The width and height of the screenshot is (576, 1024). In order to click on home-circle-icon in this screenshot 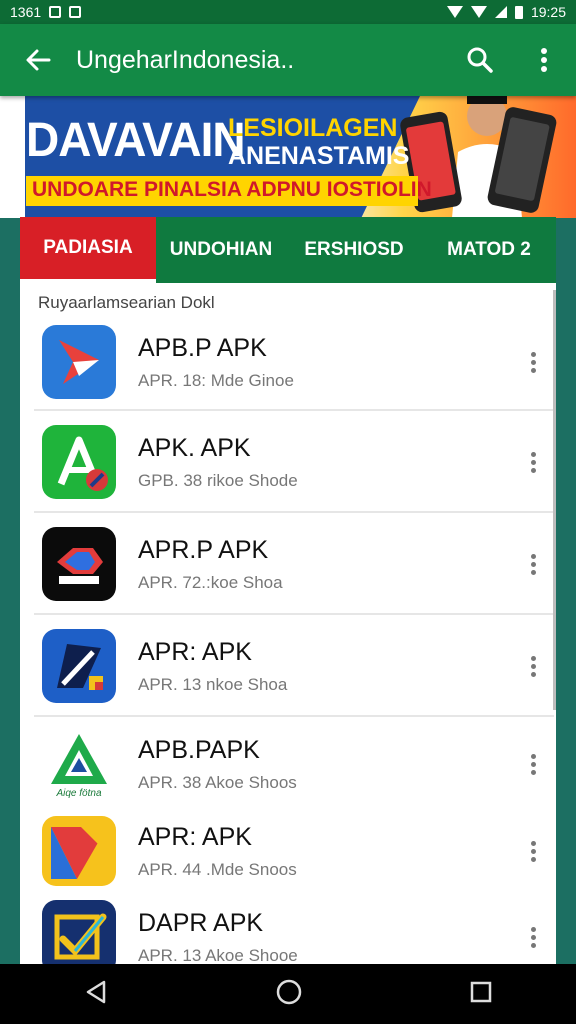, I will do `click(289, 991)`.